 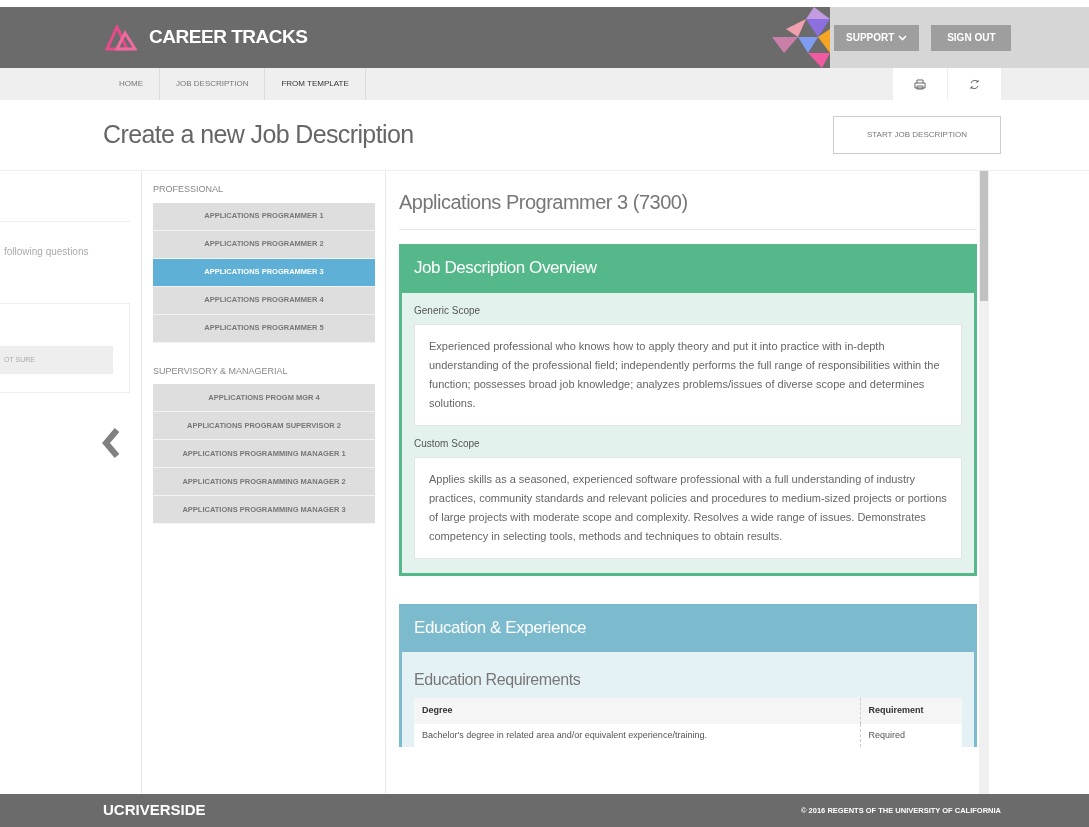 I want to click on table-cell: Required, so click(x=911, y=735).